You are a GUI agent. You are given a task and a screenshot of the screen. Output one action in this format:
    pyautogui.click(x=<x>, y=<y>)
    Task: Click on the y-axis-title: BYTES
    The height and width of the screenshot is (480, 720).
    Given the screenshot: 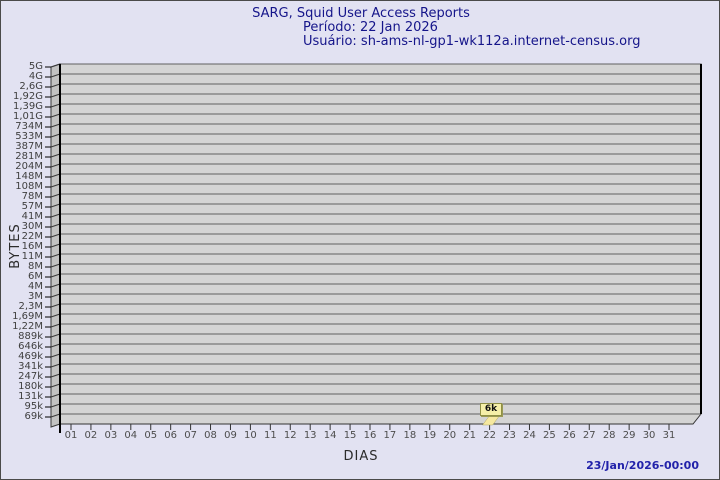 What is the action you would take?
    pyautogui.click(x=15, y=246)
    